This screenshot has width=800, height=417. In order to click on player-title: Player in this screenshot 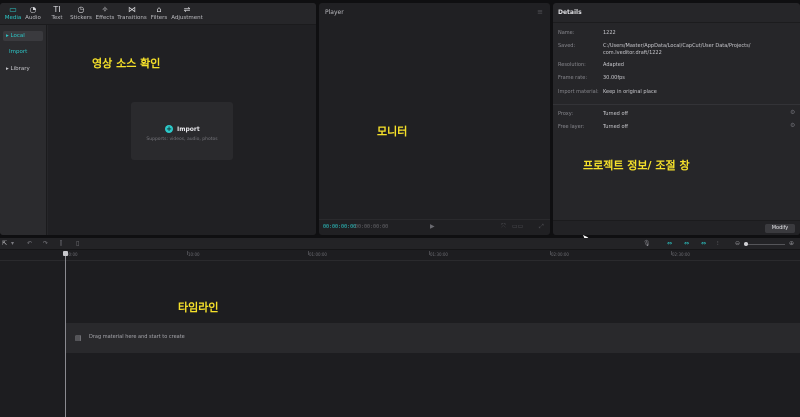, I will do `click(334, 12)`.